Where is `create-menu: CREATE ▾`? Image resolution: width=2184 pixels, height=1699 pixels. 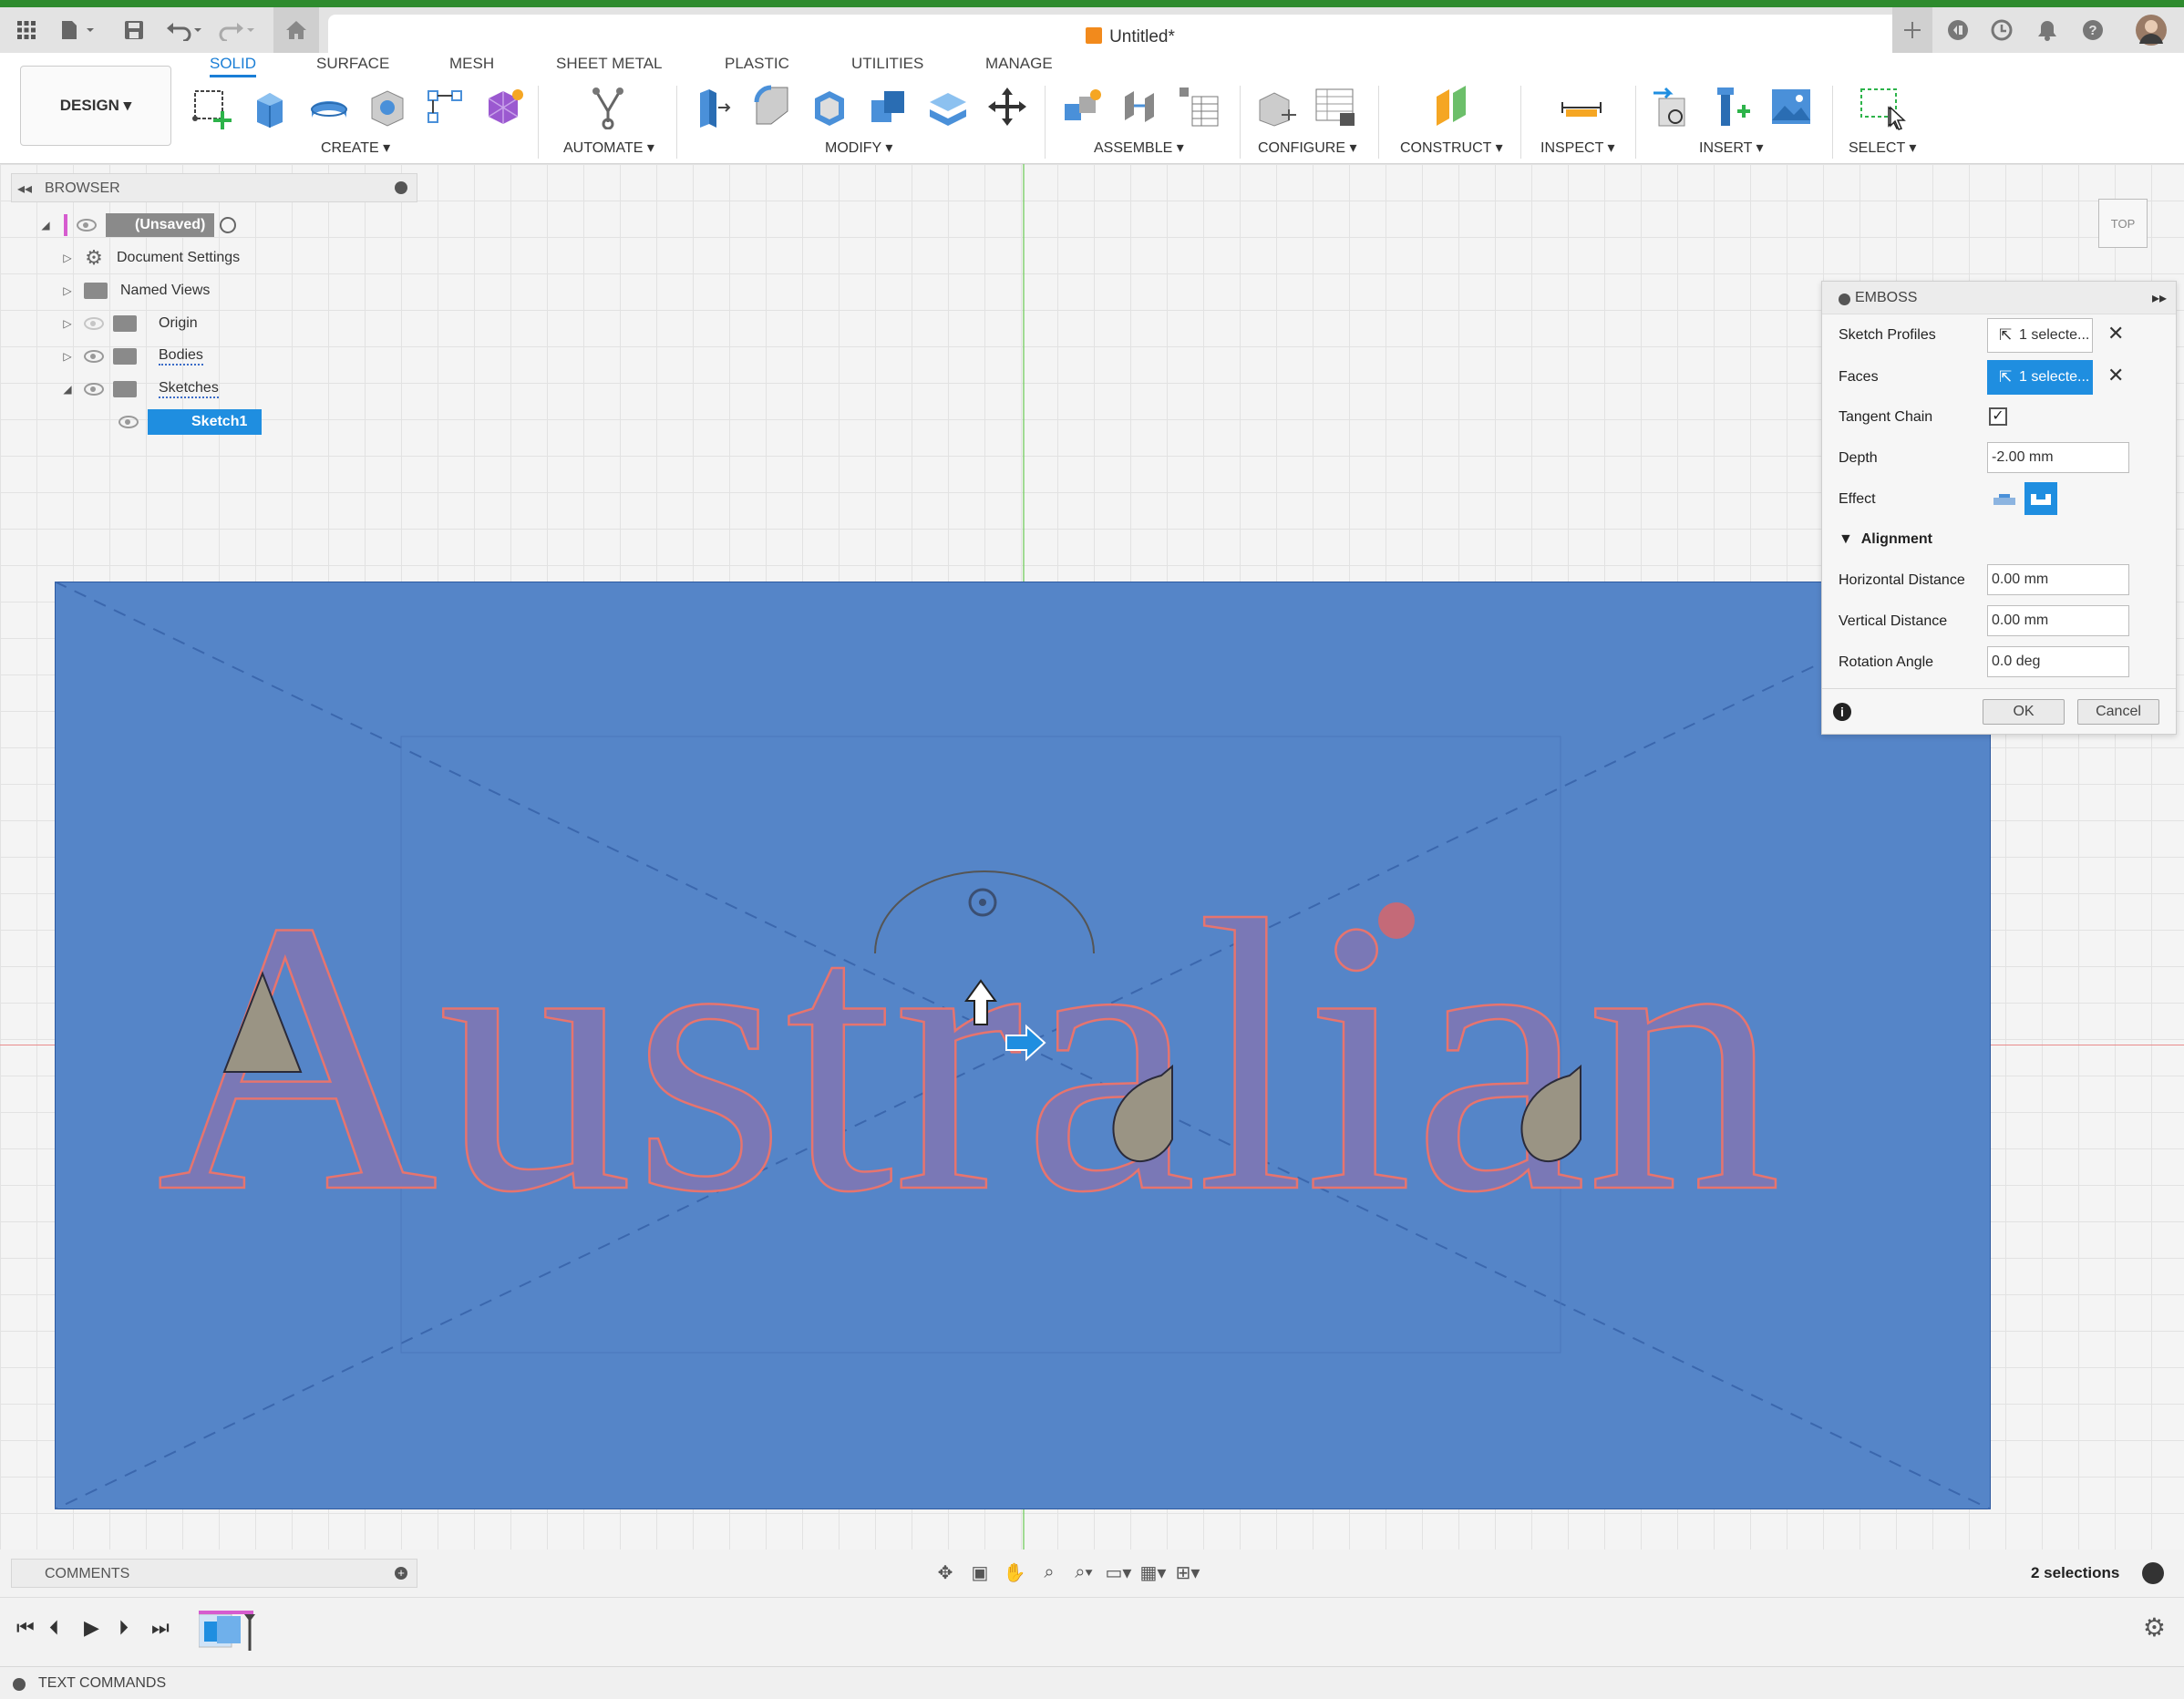
create-menu: CREATE ▾ is located at coordinates (356, 148).